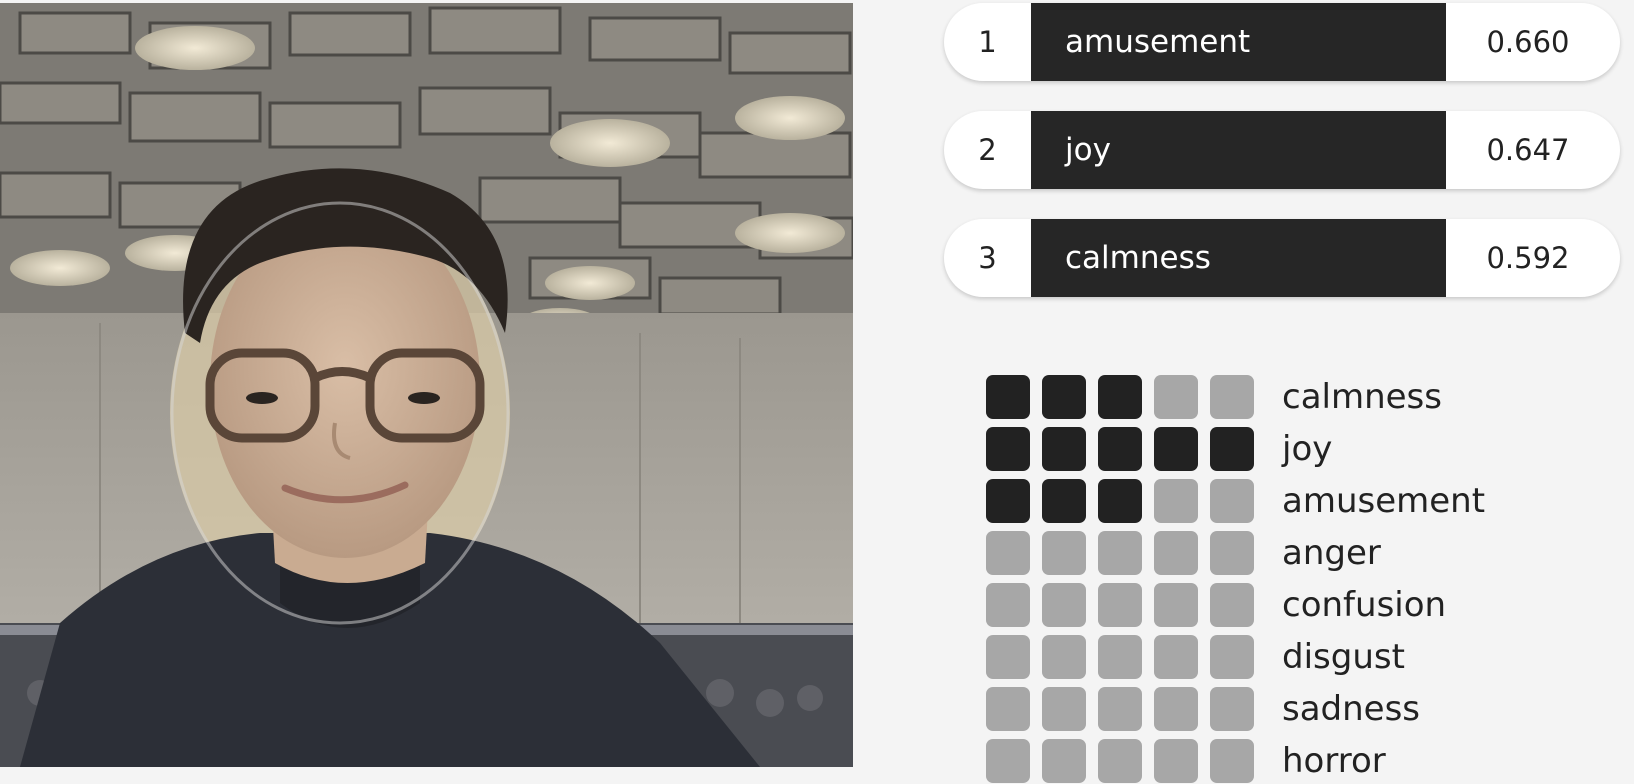 This screenshot has width=1634, height=784. Describe the element at coordinates (1528, 150) in the screenshot. I see `rank-score: 0.647` at that location.